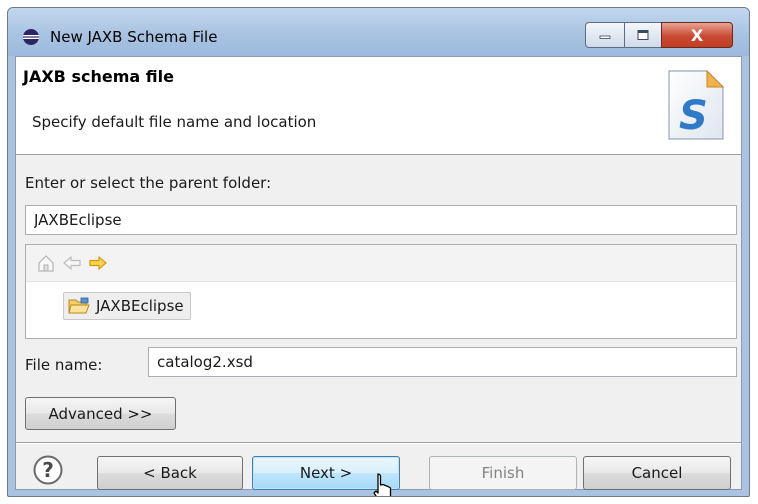 The width and height of the screenshot is (758, 504). What do you see at coordinates (170, 473) in the screenshot?
I see `back-button: < Back` at bounding box center [170, 473].